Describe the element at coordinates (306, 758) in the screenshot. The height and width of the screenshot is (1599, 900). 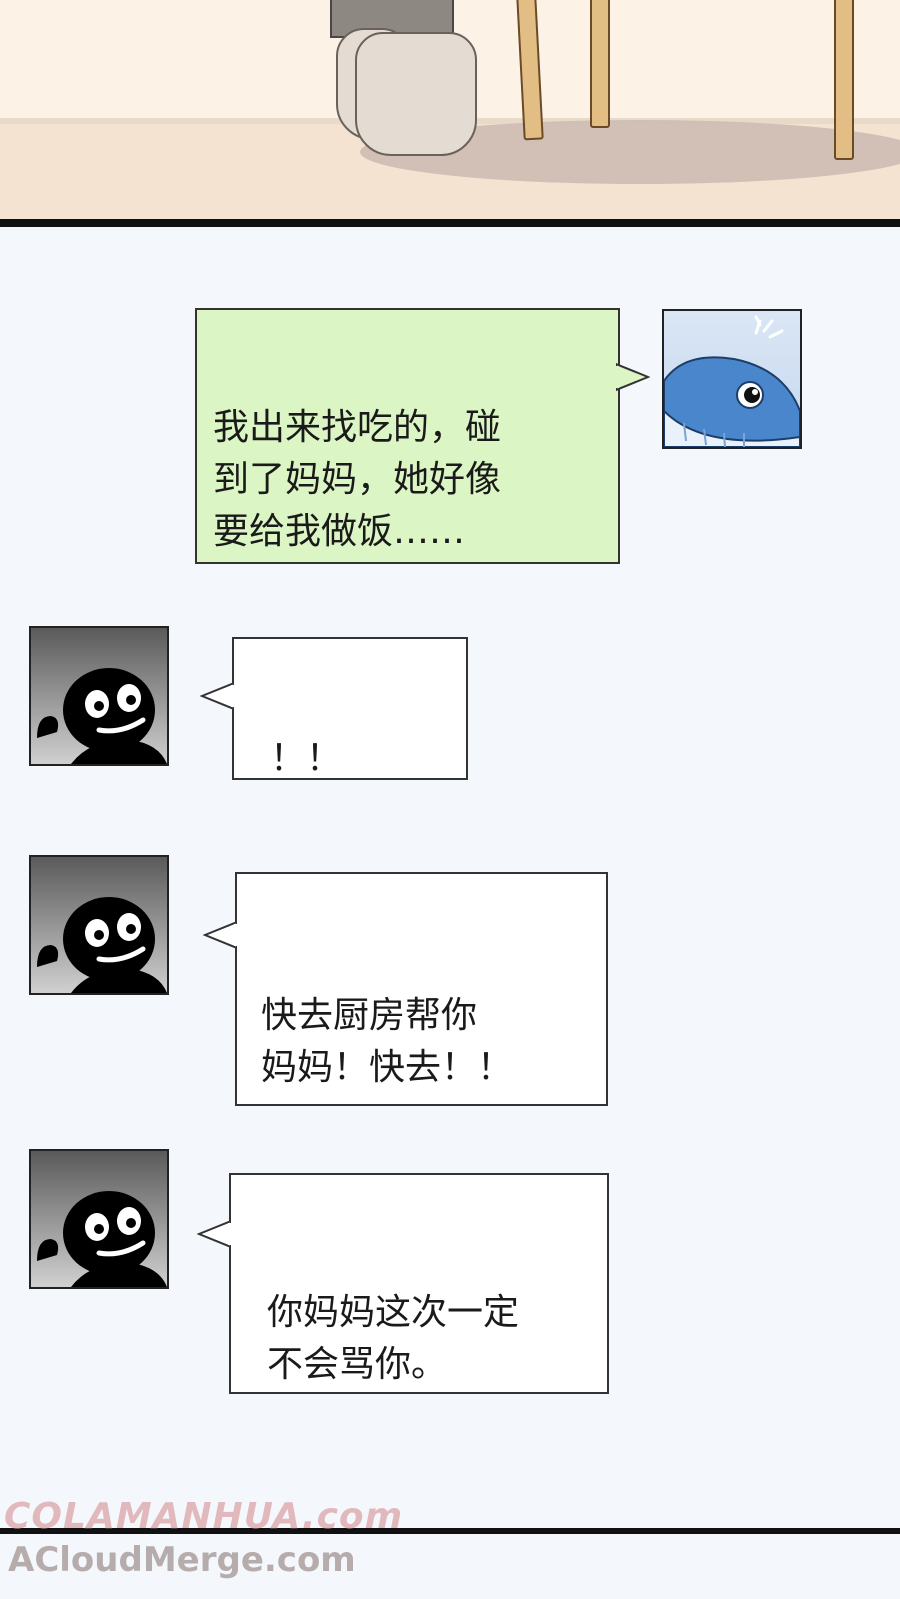
I see `chat-text: ！！` at that location.